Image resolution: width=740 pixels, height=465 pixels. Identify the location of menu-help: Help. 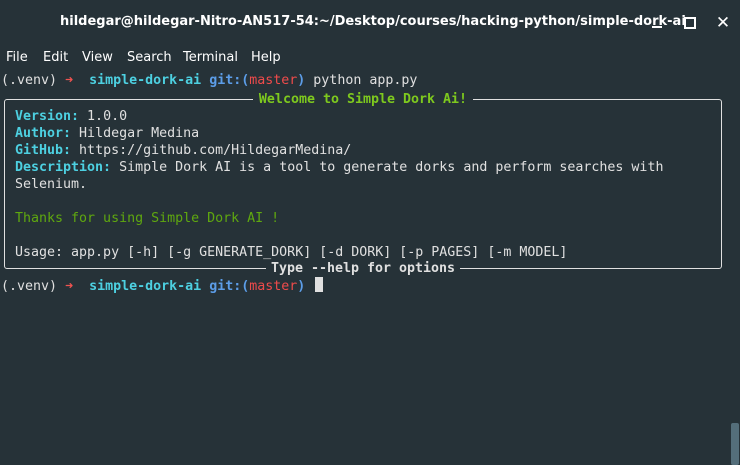
(266, 57).